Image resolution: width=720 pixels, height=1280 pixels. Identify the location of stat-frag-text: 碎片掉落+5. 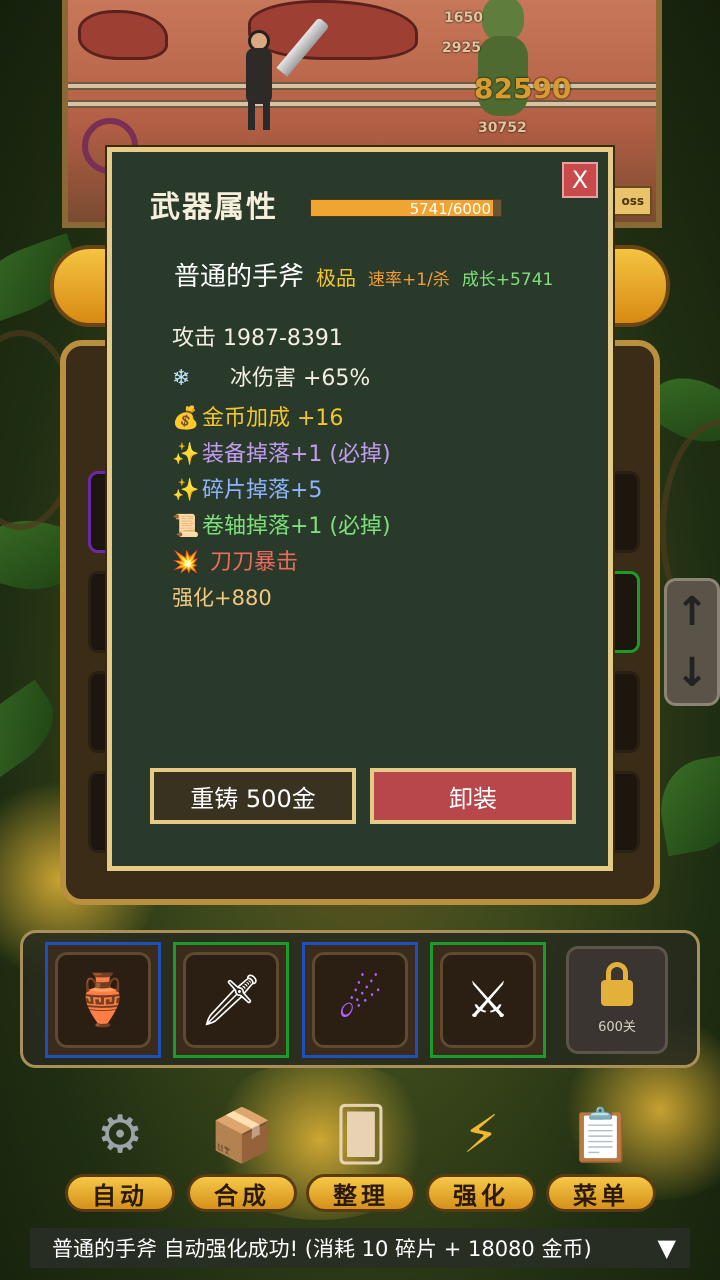
(262, 490).